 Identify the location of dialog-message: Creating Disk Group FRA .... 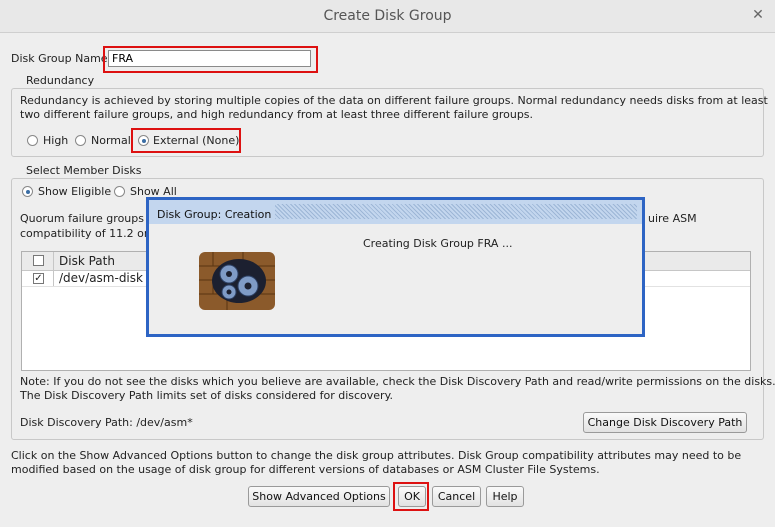
(438, 243).